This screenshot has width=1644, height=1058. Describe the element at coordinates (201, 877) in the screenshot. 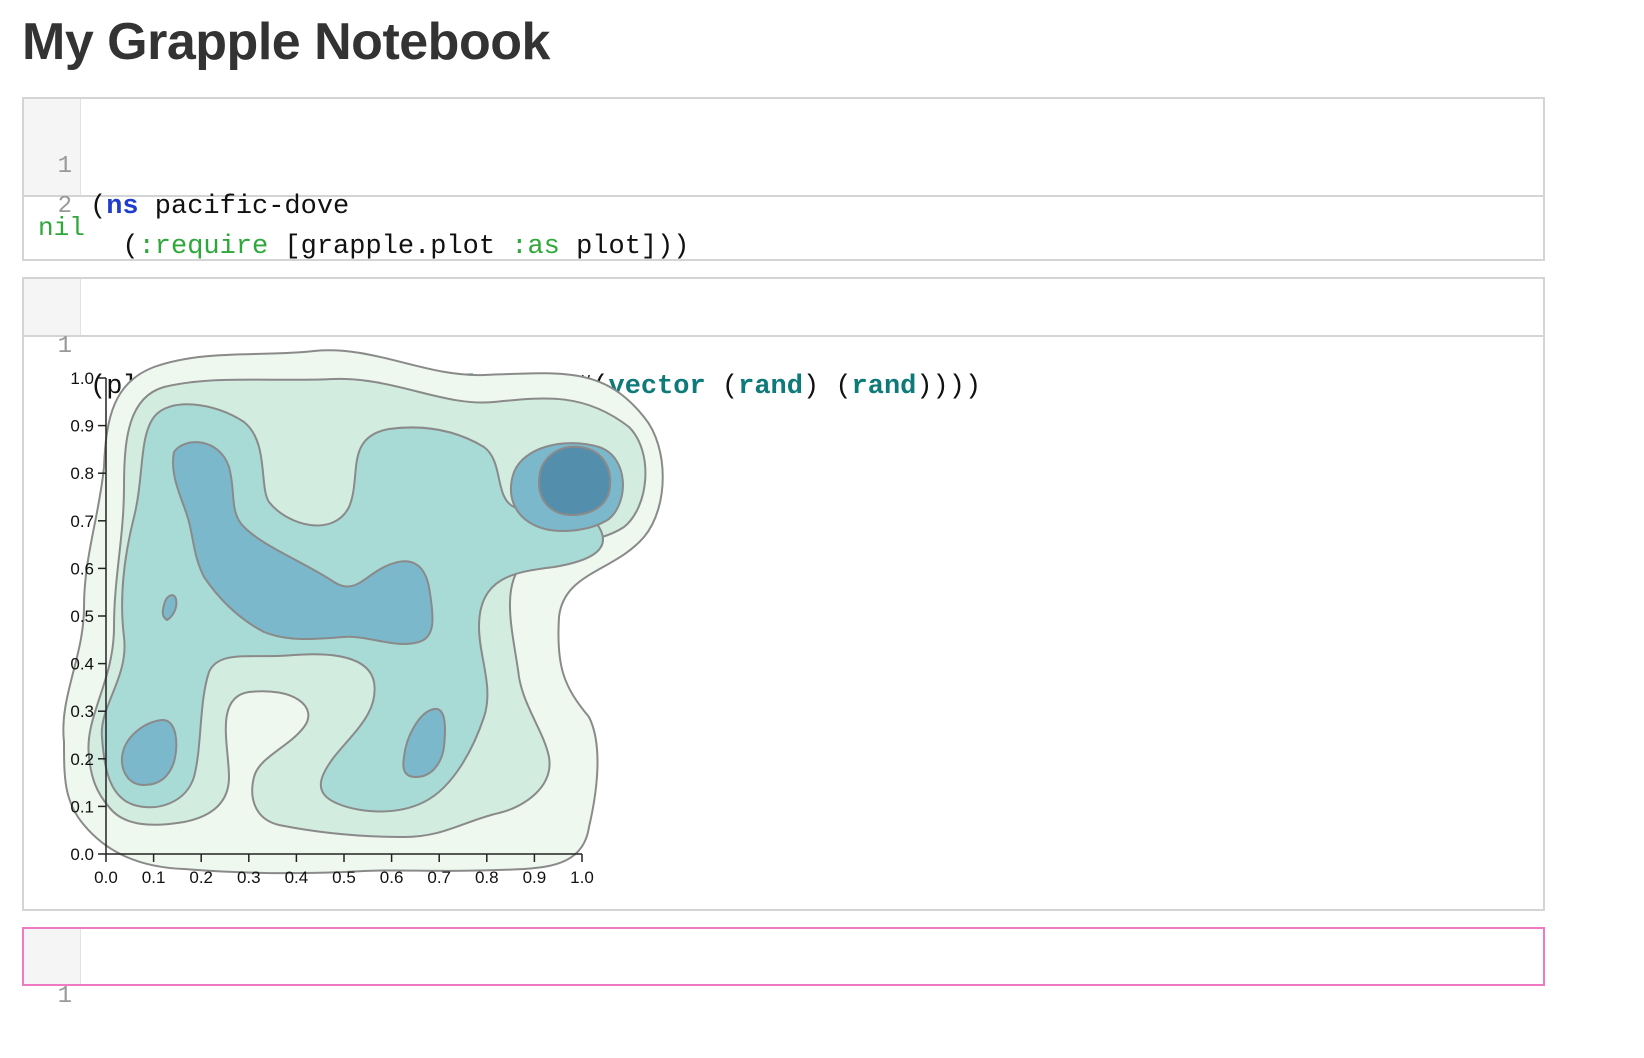

I see `x-tick-label: 0.2` at that location.